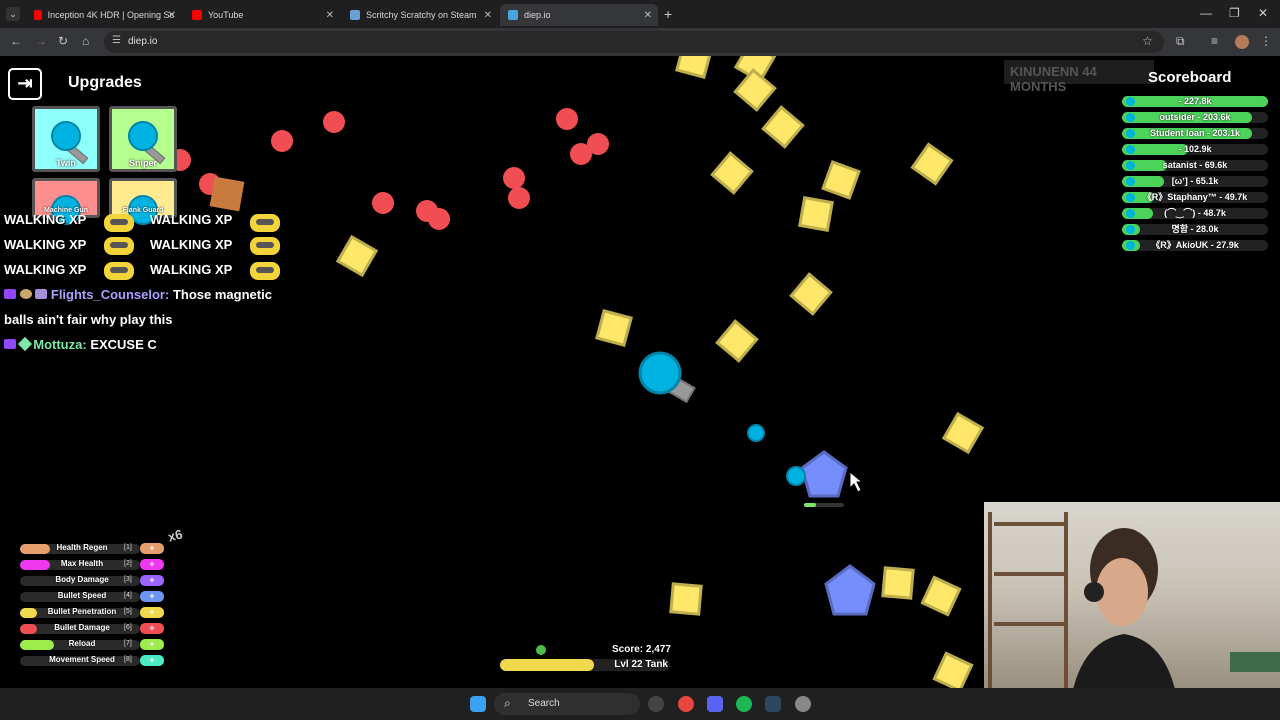 This screenshot has height=720, width=1280. What do you see at coordinates (744, 704) in the screenshot?
I see `spotify-icon` at bounding box center [744, 704].